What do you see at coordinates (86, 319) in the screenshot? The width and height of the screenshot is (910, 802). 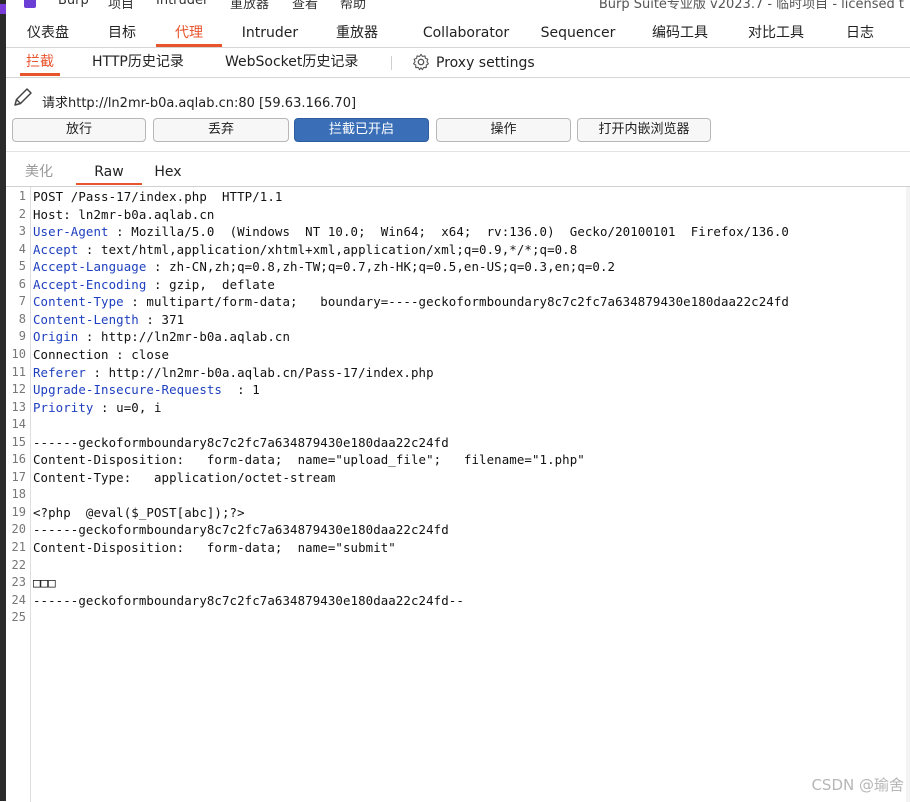 I see `header-key: Content-Length` at bounding box center [86, 319].